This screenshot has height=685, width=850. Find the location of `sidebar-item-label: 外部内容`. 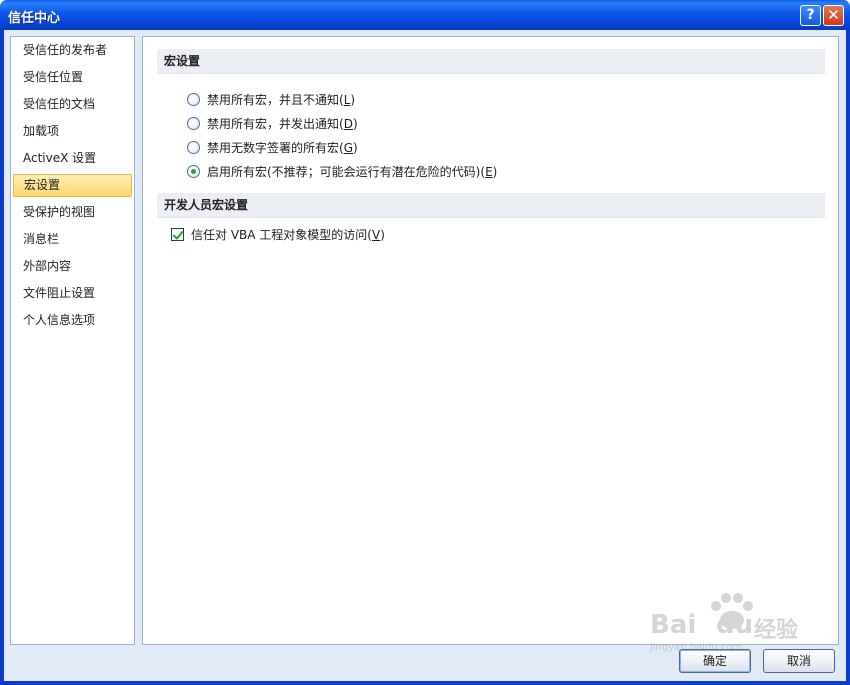

sidebar-item-label: 外部内容 is located at coordinates (47, 266).